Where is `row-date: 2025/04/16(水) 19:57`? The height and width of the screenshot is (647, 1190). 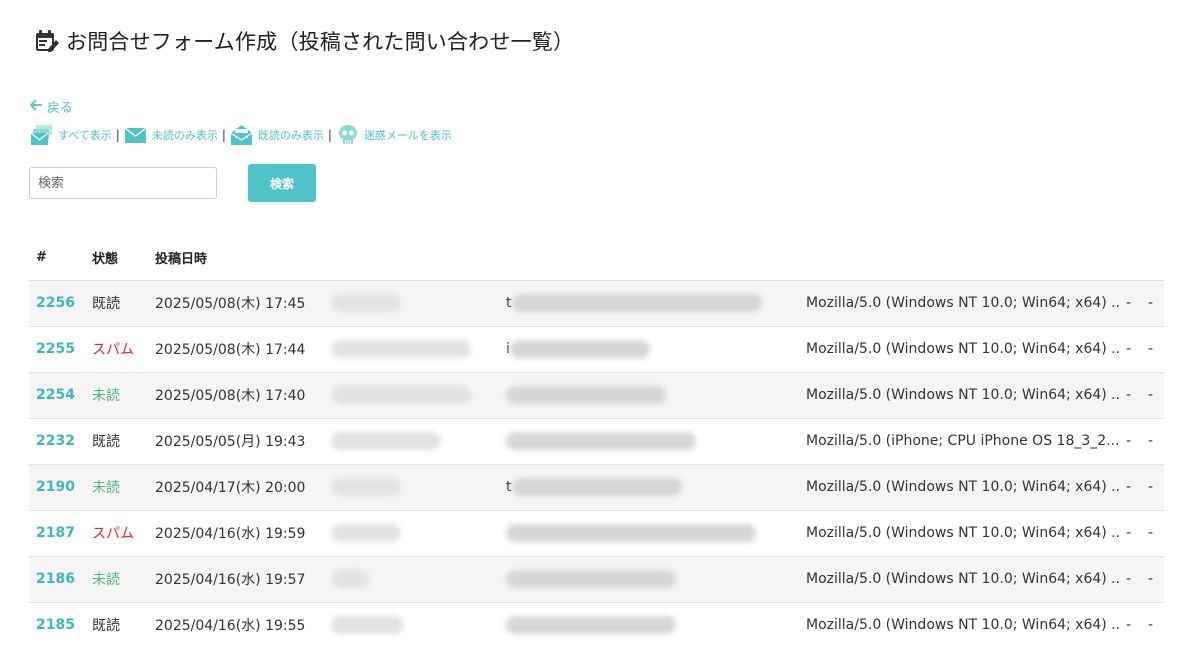 row-date: 2025/04/16(水) 19:57 is located at coordinates (230, 580).